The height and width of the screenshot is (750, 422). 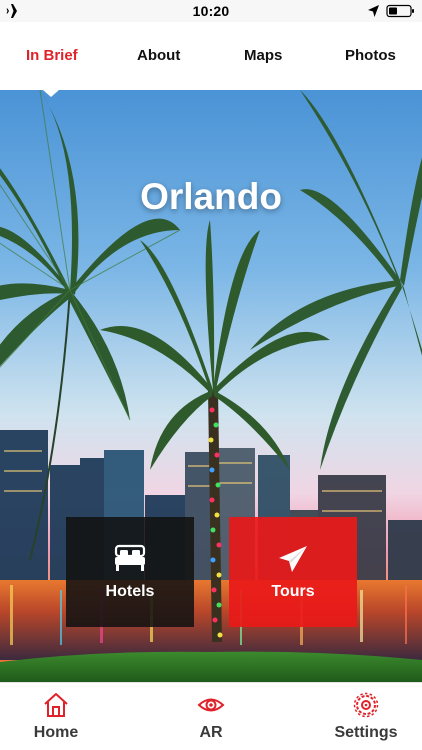 What do you see at coordinates (211, 56) in the screenshot?
I see `section-tabs: In Brief About Maps Photos` at bounding box center [211, 56].